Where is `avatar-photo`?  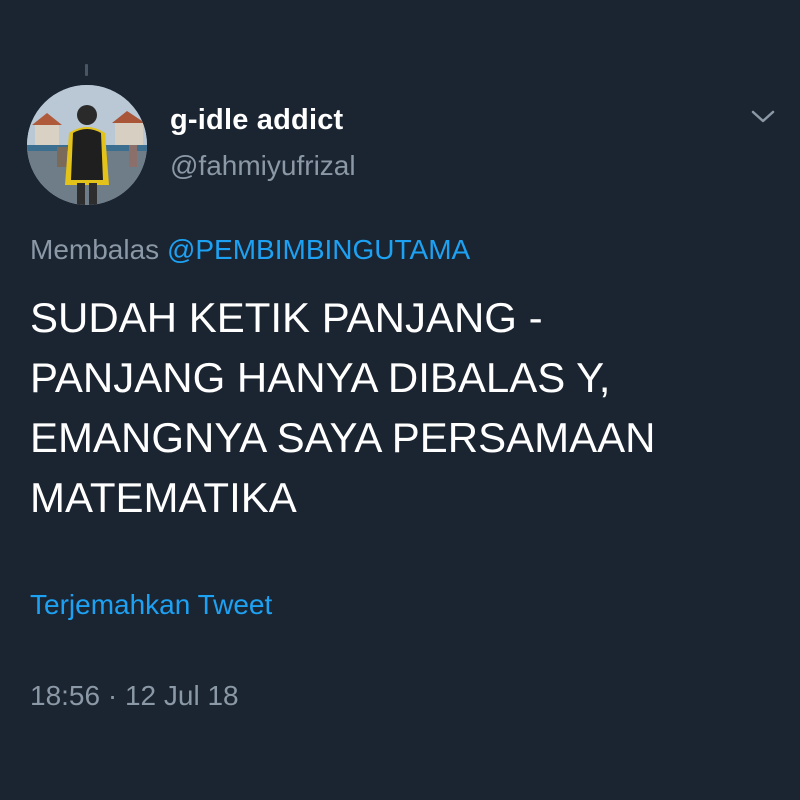
avatar-photo is located at coordinates (87, 145).